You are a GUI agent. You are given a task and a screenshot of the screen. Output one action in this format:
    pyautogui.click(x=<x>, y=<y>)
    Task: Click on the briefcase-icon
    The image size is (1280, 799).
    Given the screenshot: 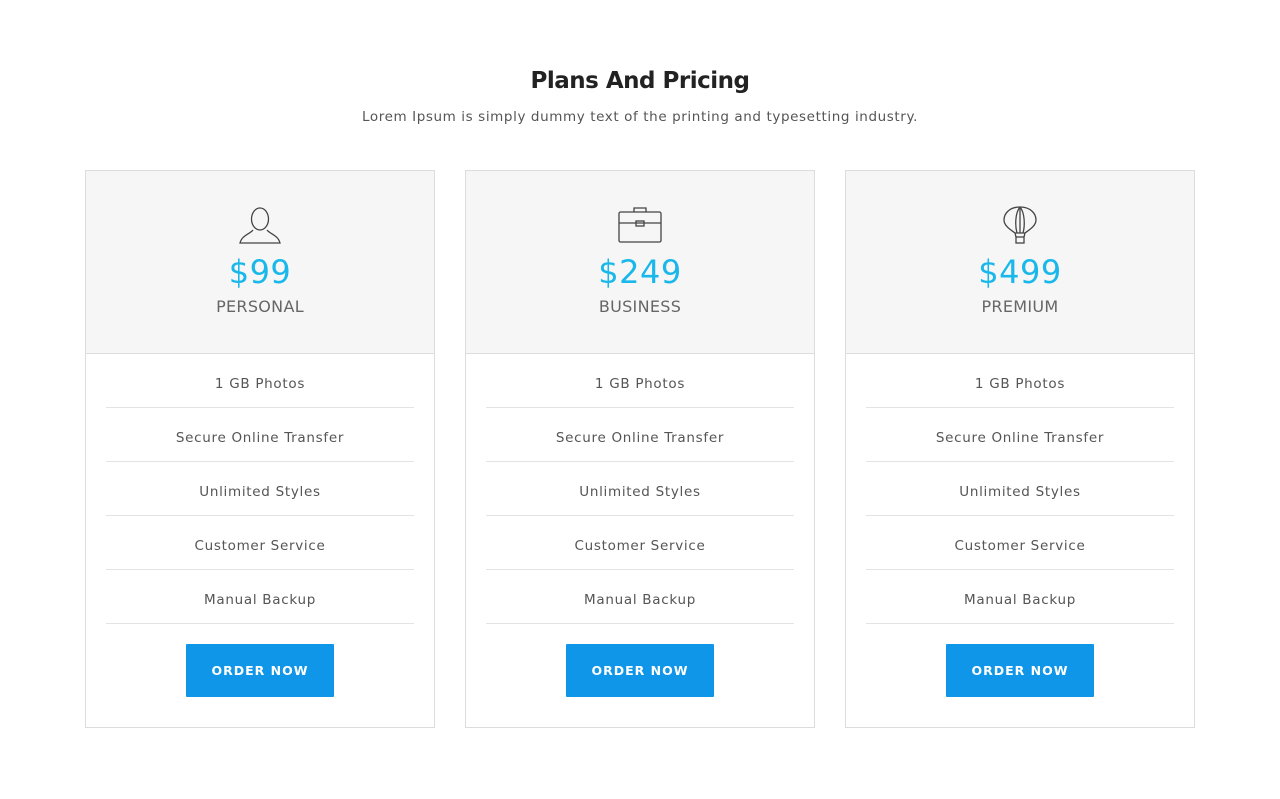 What is the action you would take?
    pyautogui.click(x=640, y=225)
    